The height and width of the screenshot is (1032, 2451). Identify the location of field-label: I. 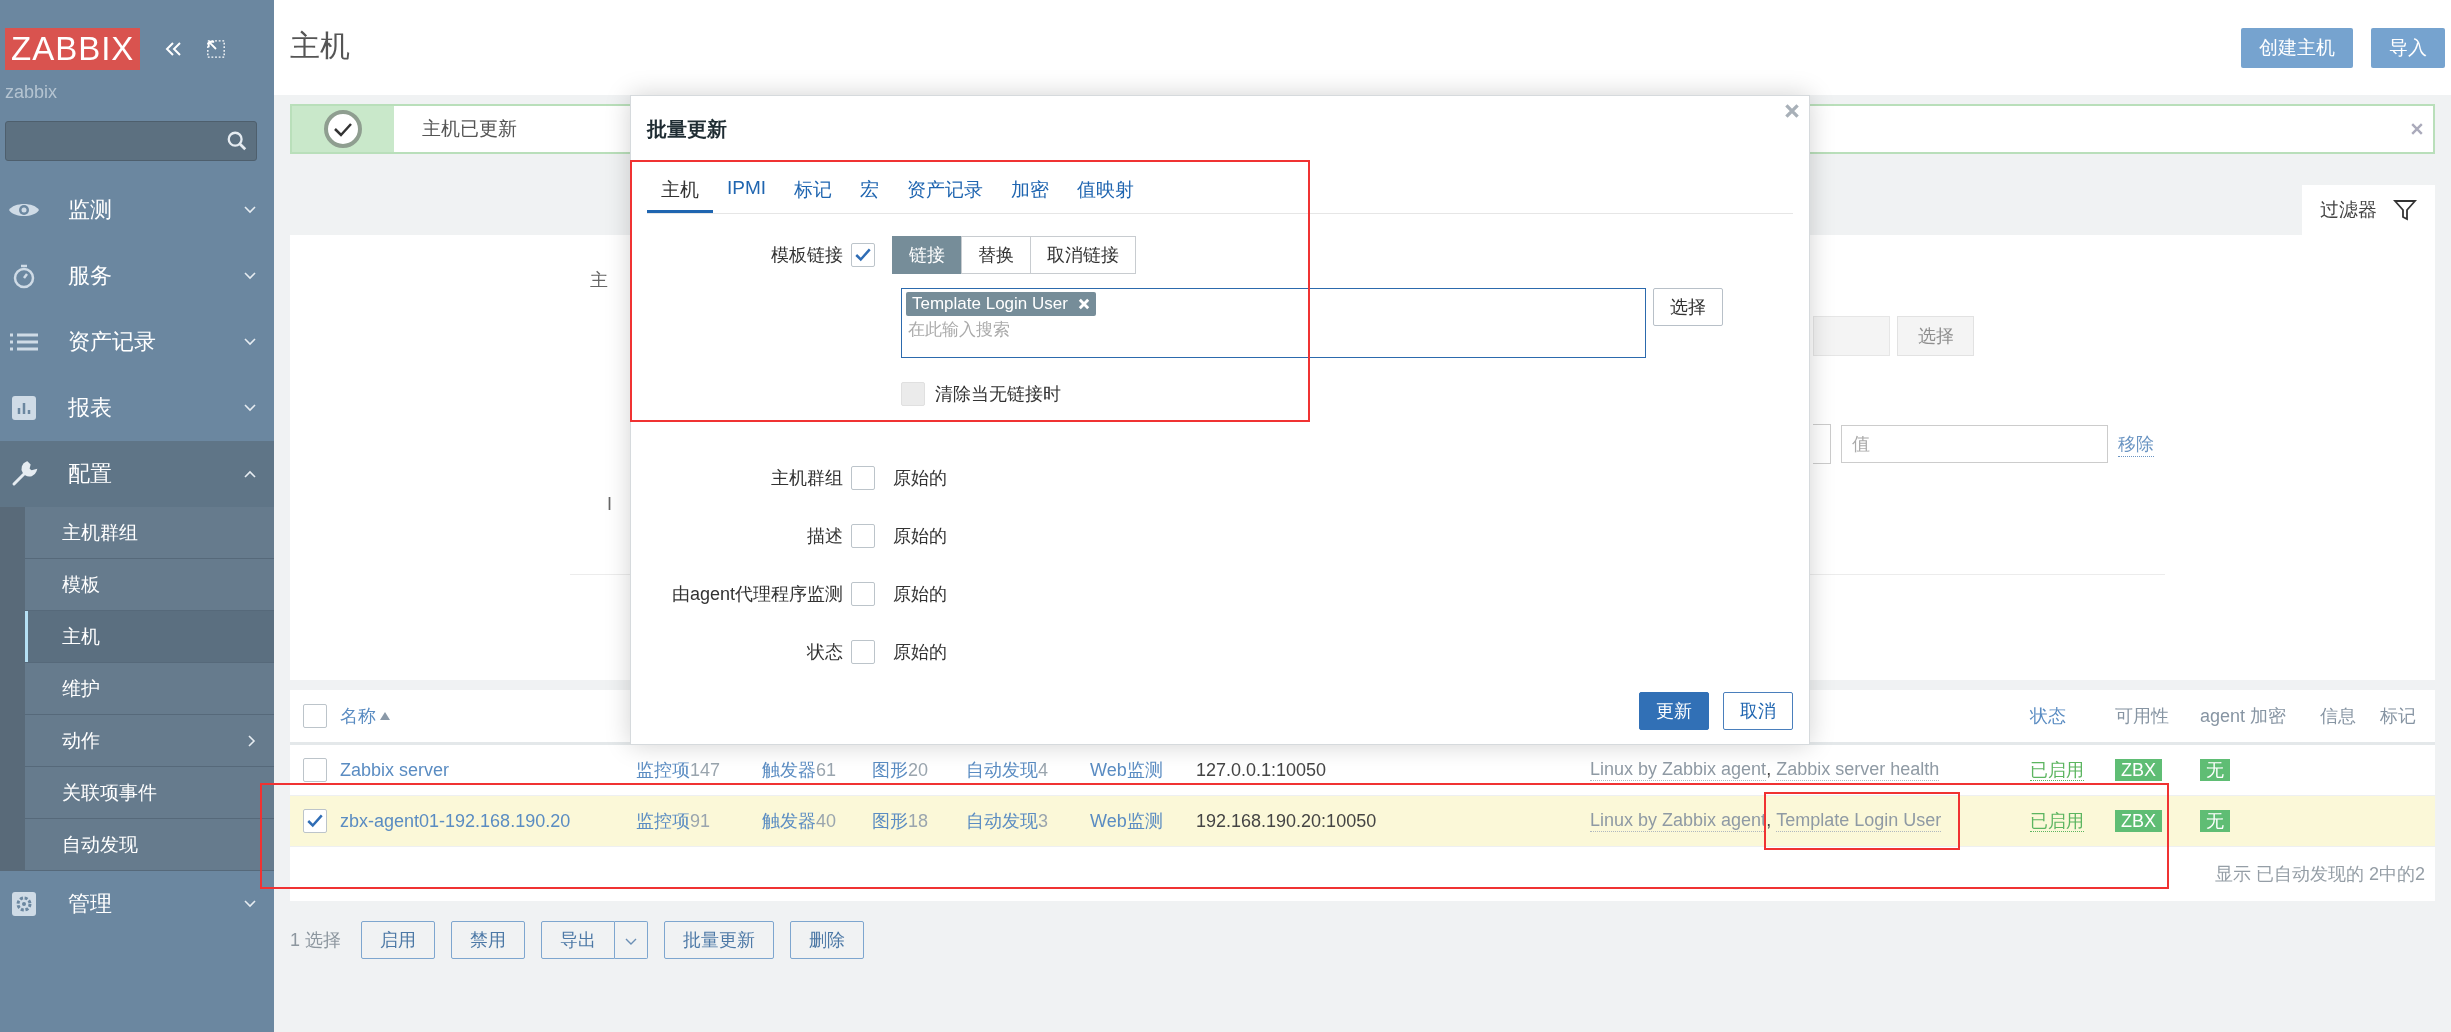
(609, 504).